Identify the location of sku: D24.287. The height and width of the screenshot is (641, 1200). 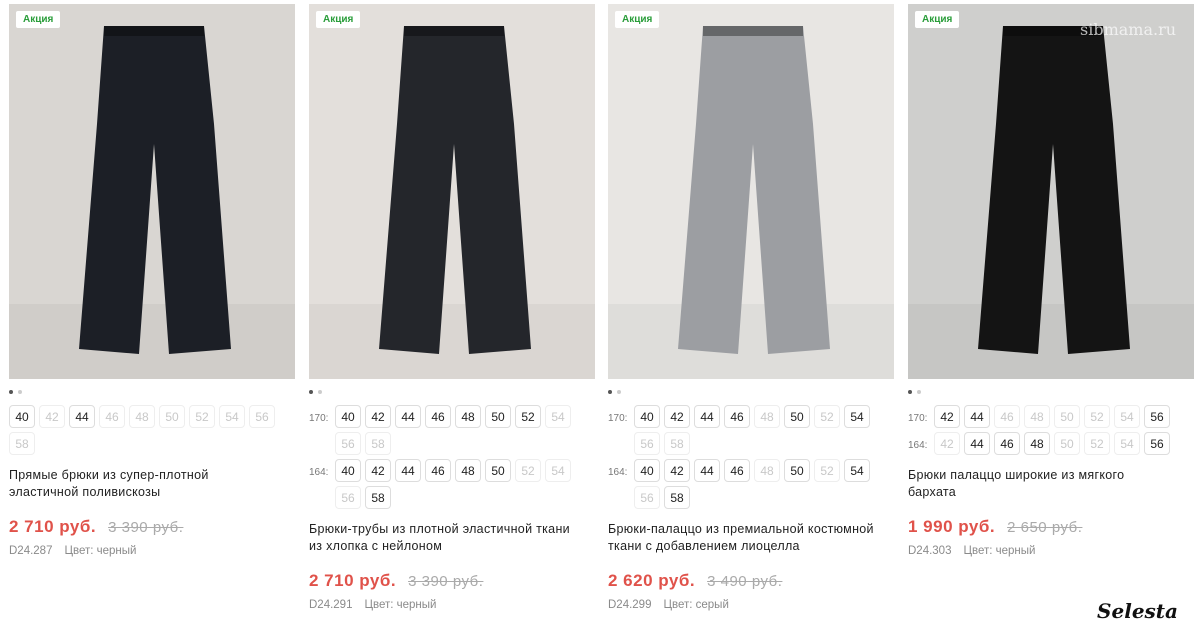
(31, 551).